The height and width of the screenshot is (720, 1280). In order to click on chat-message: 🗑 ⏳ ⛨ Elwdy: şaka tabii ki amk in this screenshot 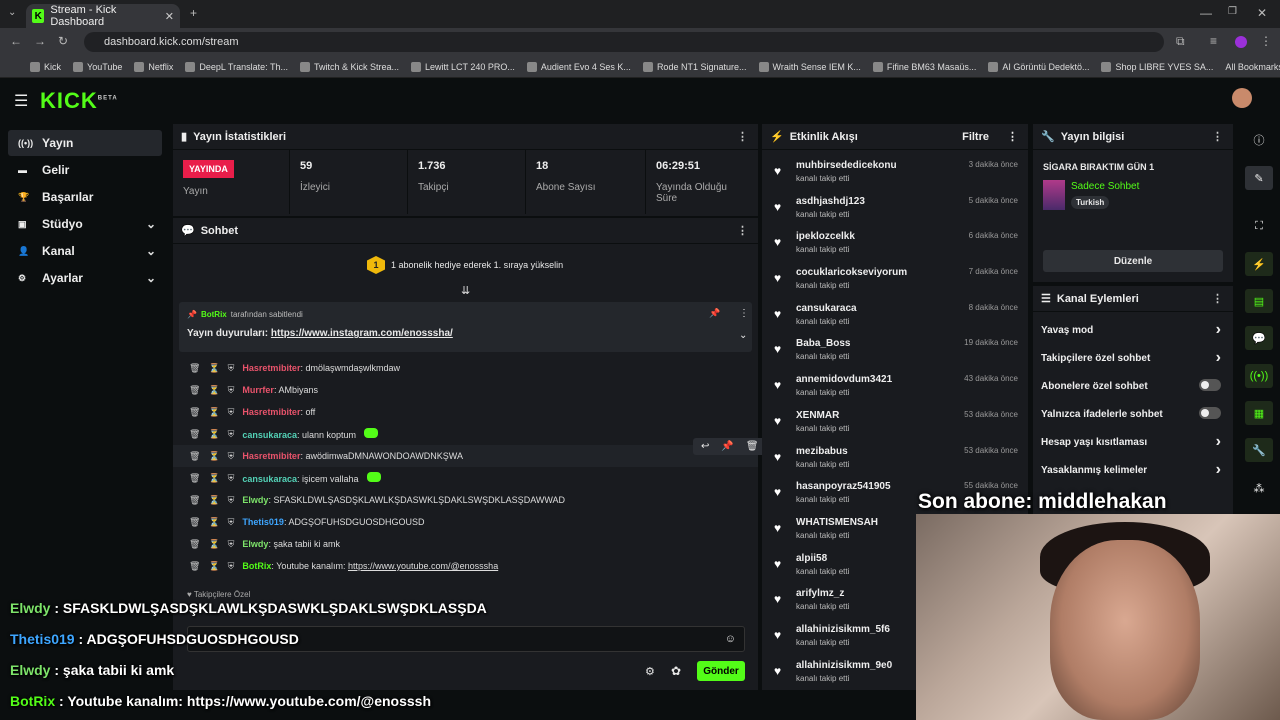, I will do `click(465, 544)`.